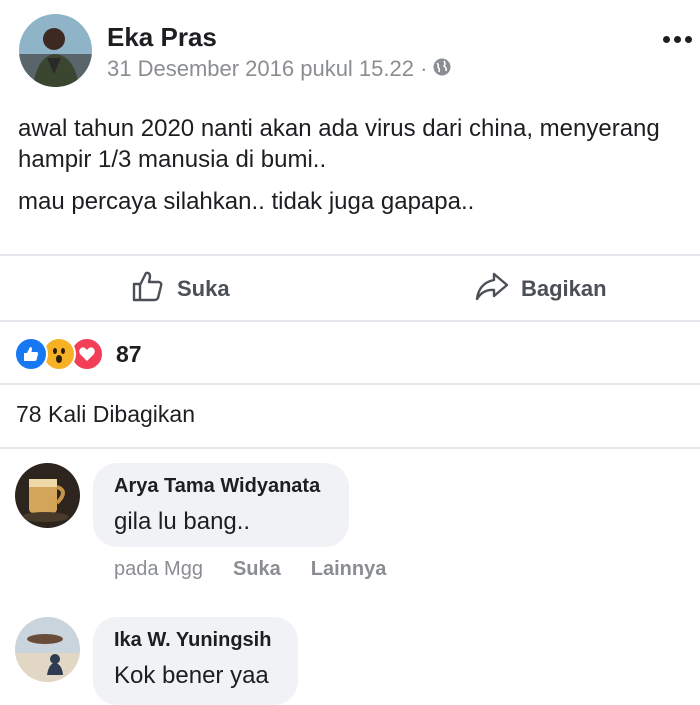  Describe the element at coordinates (492, 289) in the screenshot. I see `share-arrow-icon` at that location.